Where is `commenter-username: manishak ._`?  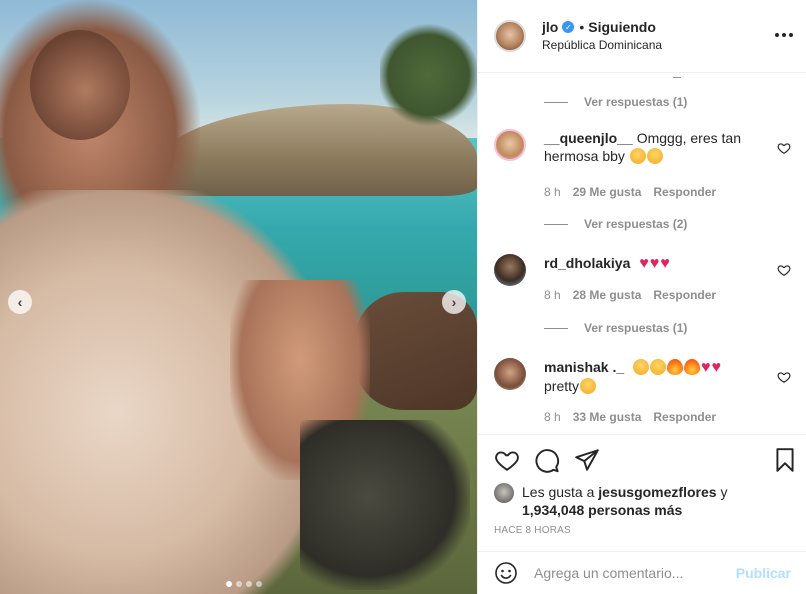
commenter-username: manishak ._ is located at coordinates (584, 367).